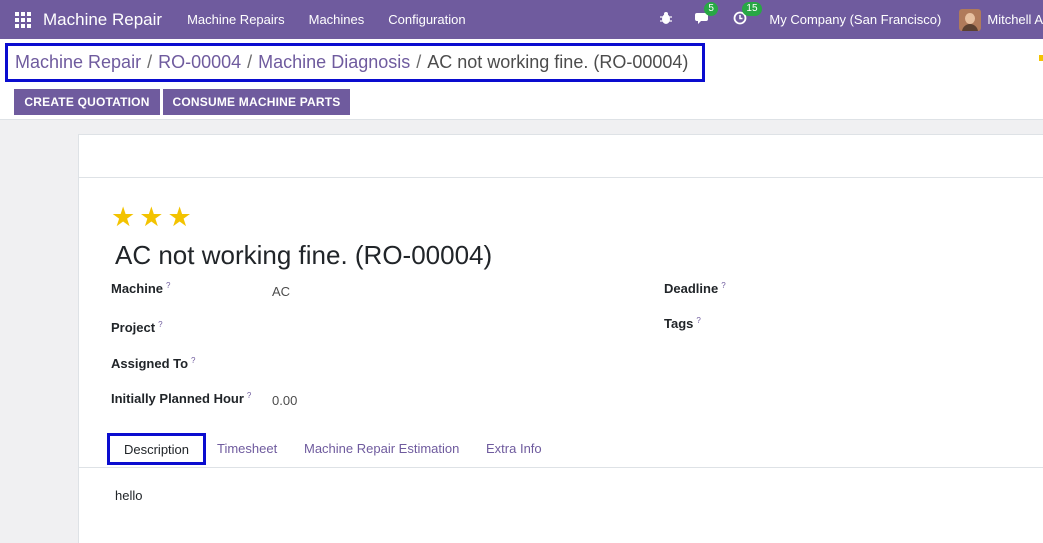  What do you see at coordinates (102, 20) in the screenshot?
I see `app-name: Machine Repair` at bounding box center [102, 20].